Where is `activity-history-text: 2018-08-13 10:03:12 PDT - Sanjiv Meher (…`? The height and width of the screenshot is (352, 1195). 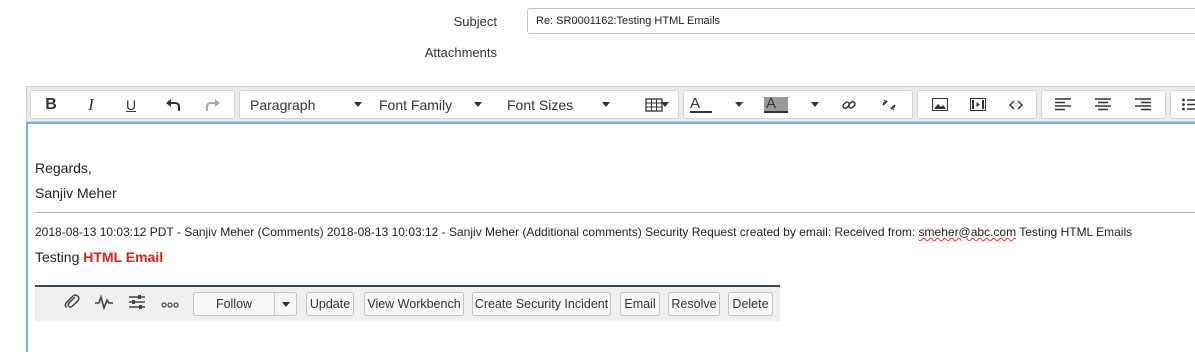 activity-history-text: 2018-08-13 10:03:12 PDT - Sanjiv Meher (… is located at coordinates (583, 232).